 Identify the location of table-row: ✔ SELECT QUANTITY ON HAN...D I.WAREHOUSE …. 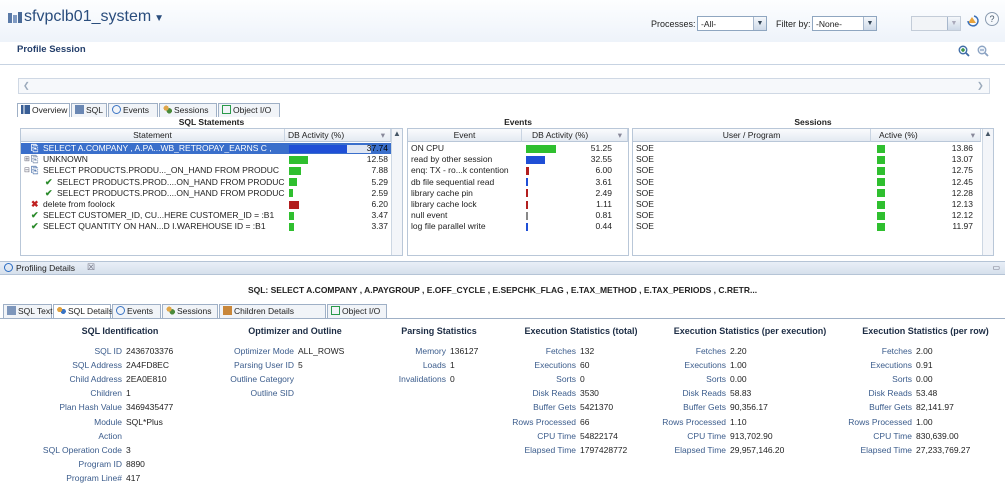
(206, 226).